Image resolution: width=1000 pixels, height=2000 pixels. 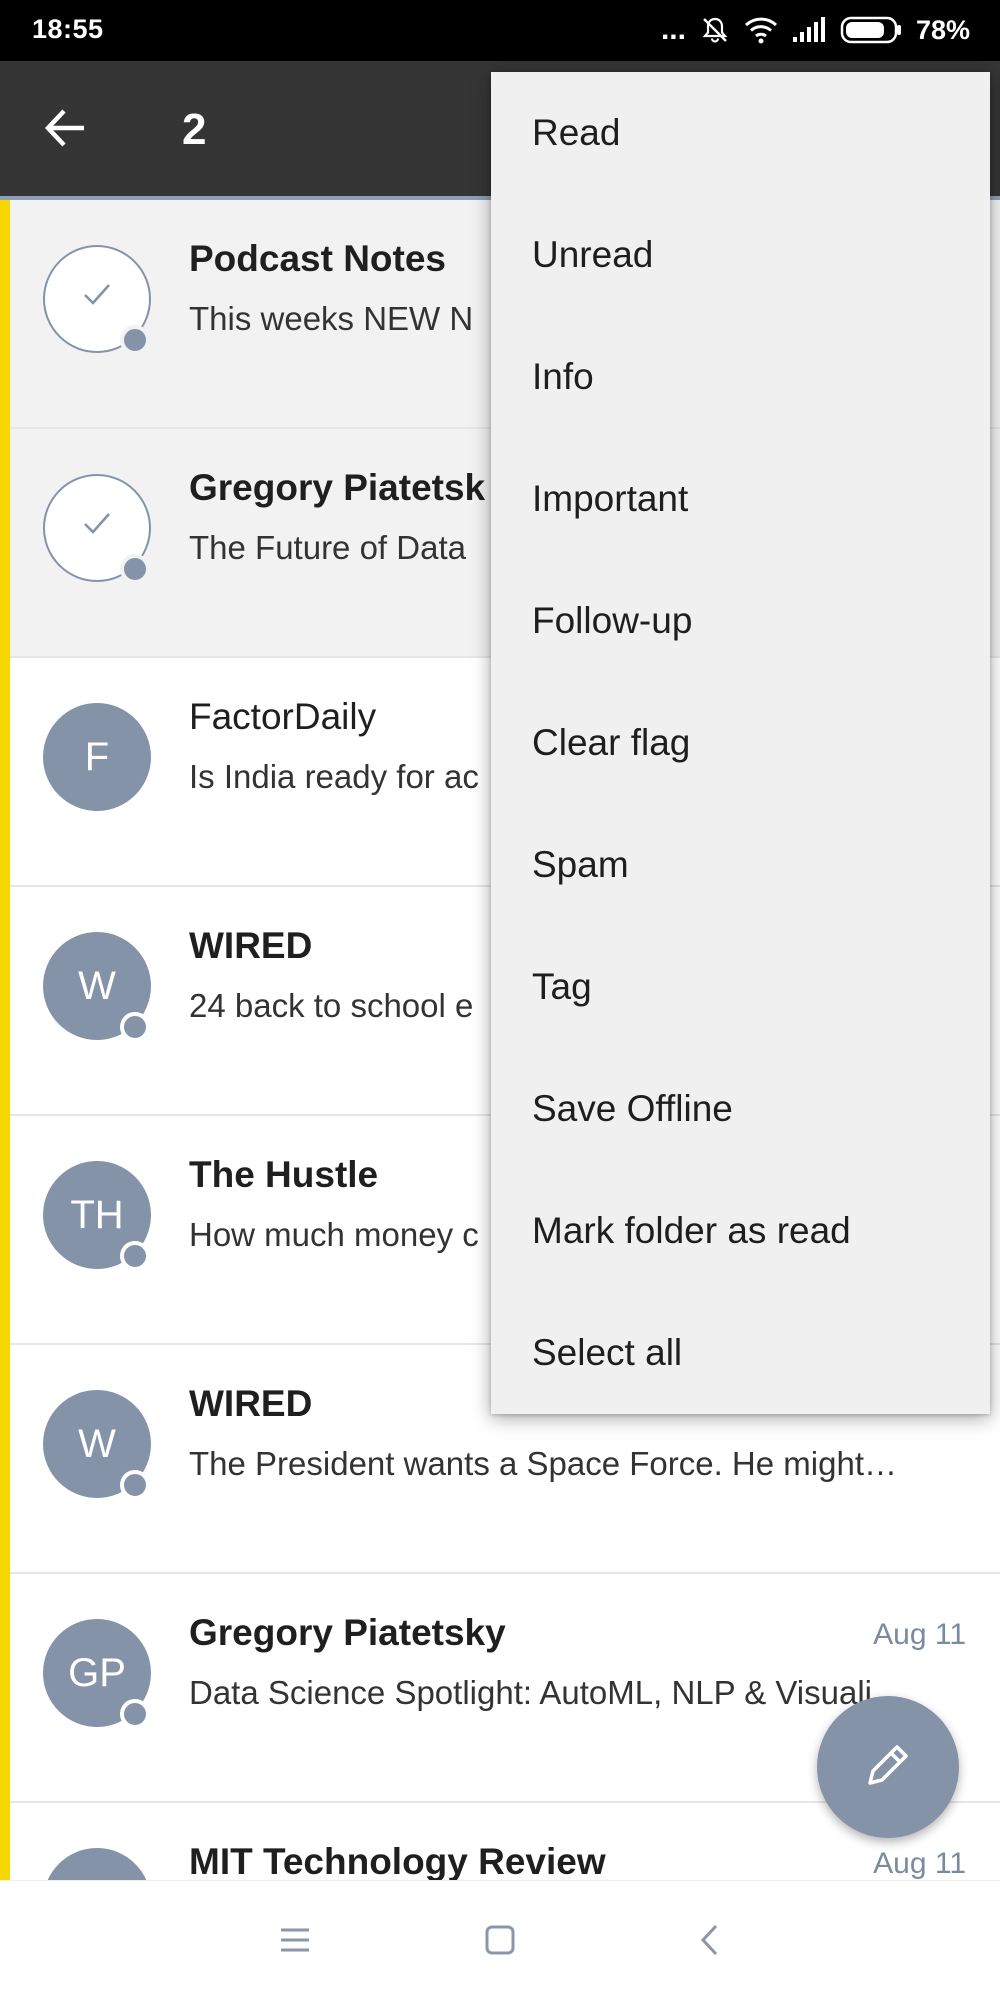 I want to click on system-nav-bar, so click(x=500, y=1940).